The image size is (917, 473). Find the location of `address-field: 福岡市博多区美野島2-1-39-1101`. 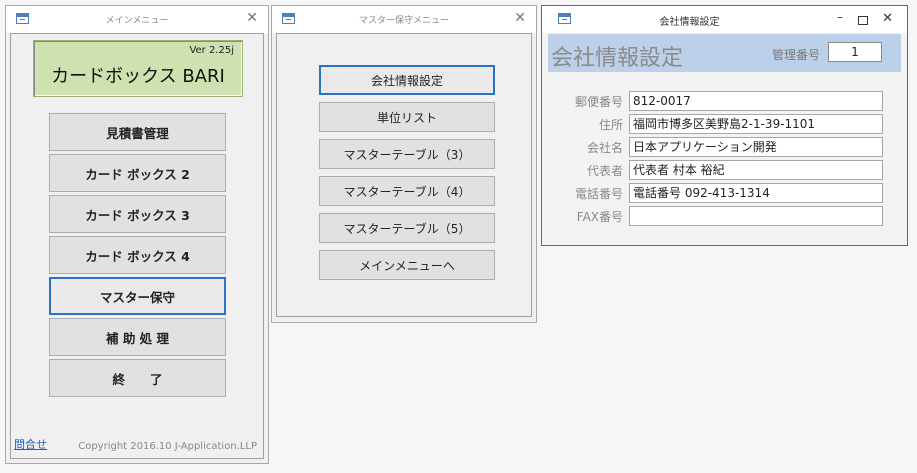

address-field: 福岡市博多区美野島2-1-39-1101 is located at coordinates (756, 124).